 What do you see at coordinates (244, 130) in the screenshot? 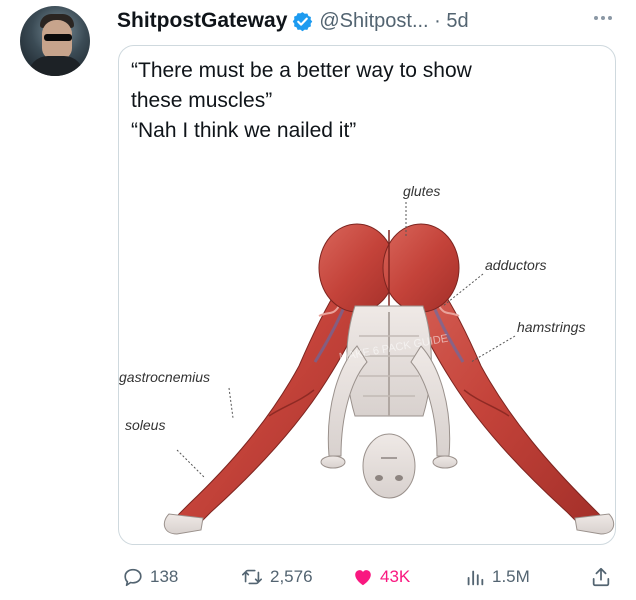
I see `caption-line-3: “Nah I think we nailed it”` at bounding box center [244, 130].